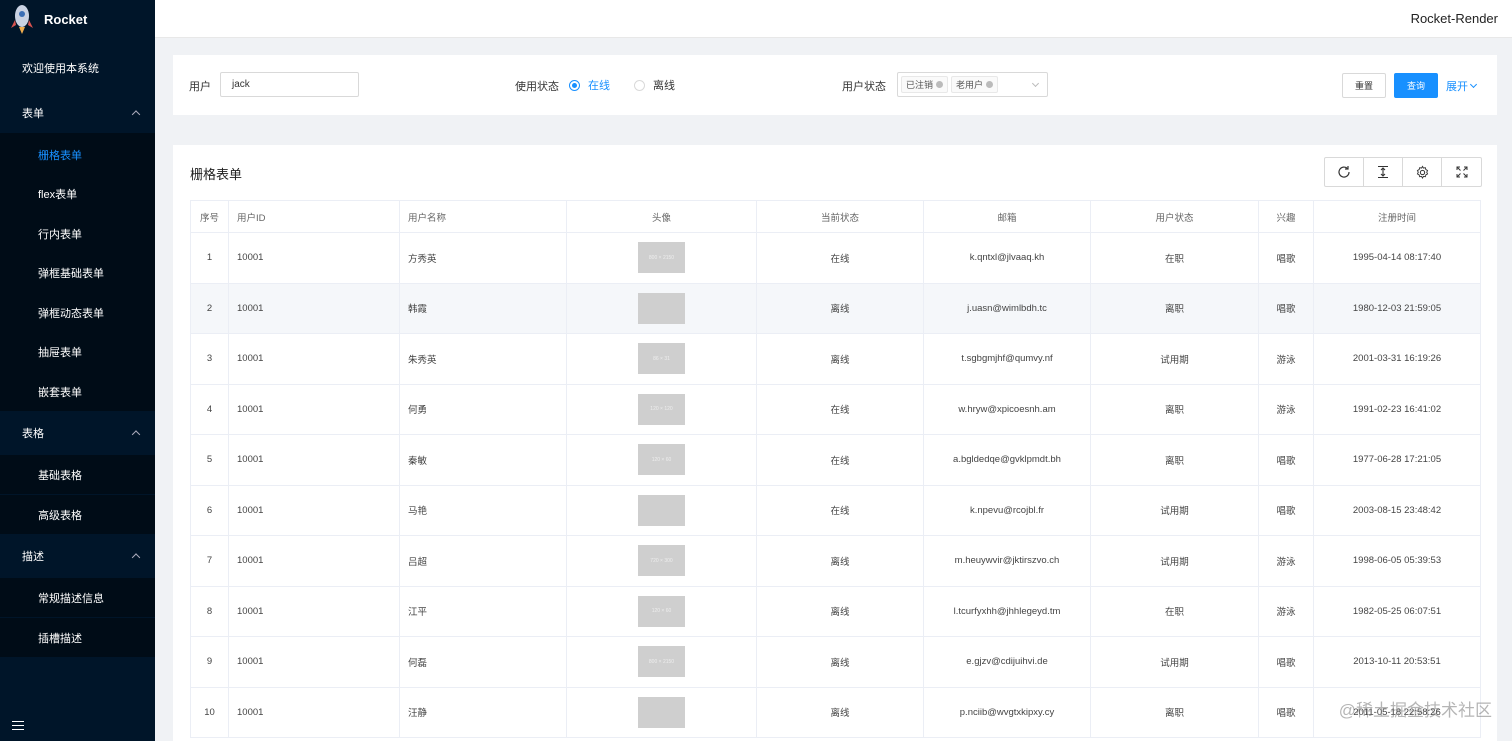 The image size is (1512, 741). Describe the element at coordinates (972, 84) in the screenshot. I see `user-status-select: 已注销 老用户` at that location.